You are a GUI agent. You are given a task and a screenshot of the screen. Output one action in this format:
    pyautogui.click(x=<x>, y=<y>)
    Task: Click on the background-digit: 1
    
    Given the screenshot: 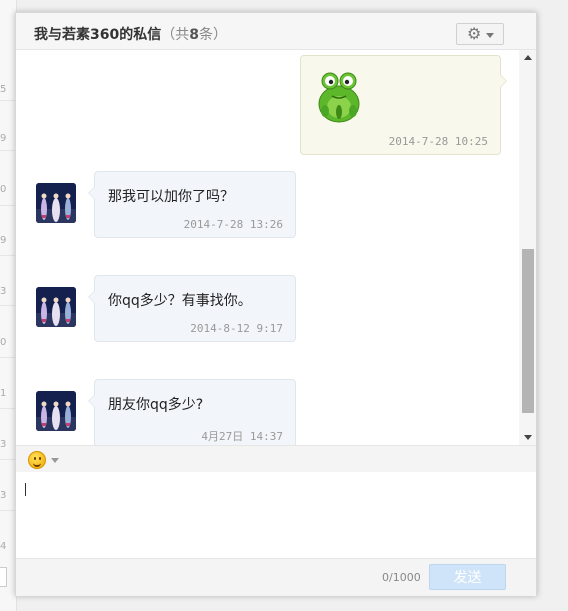 What is the action you would take?
    pyautogui.click(x=3, y=393)
    